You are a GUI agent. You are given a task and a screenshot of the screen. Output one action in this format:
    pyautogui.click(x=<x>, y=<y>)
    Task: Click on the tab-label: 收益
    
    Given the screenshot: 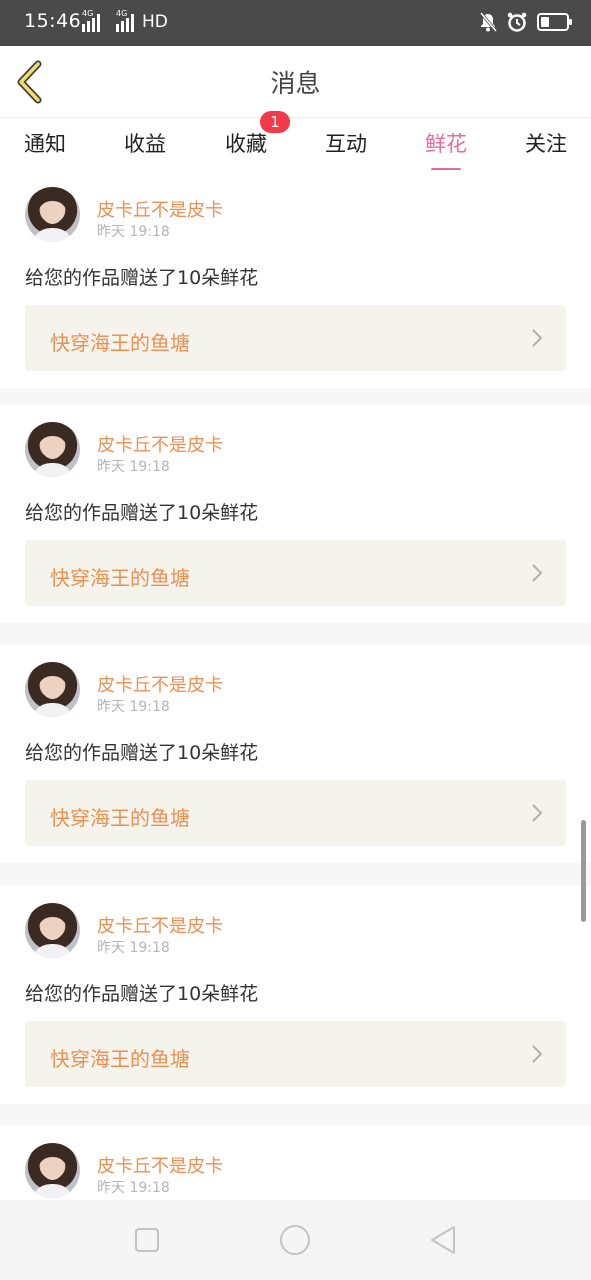 What is the action you would take?
    pyautogui.click(x=145, y=144)
    